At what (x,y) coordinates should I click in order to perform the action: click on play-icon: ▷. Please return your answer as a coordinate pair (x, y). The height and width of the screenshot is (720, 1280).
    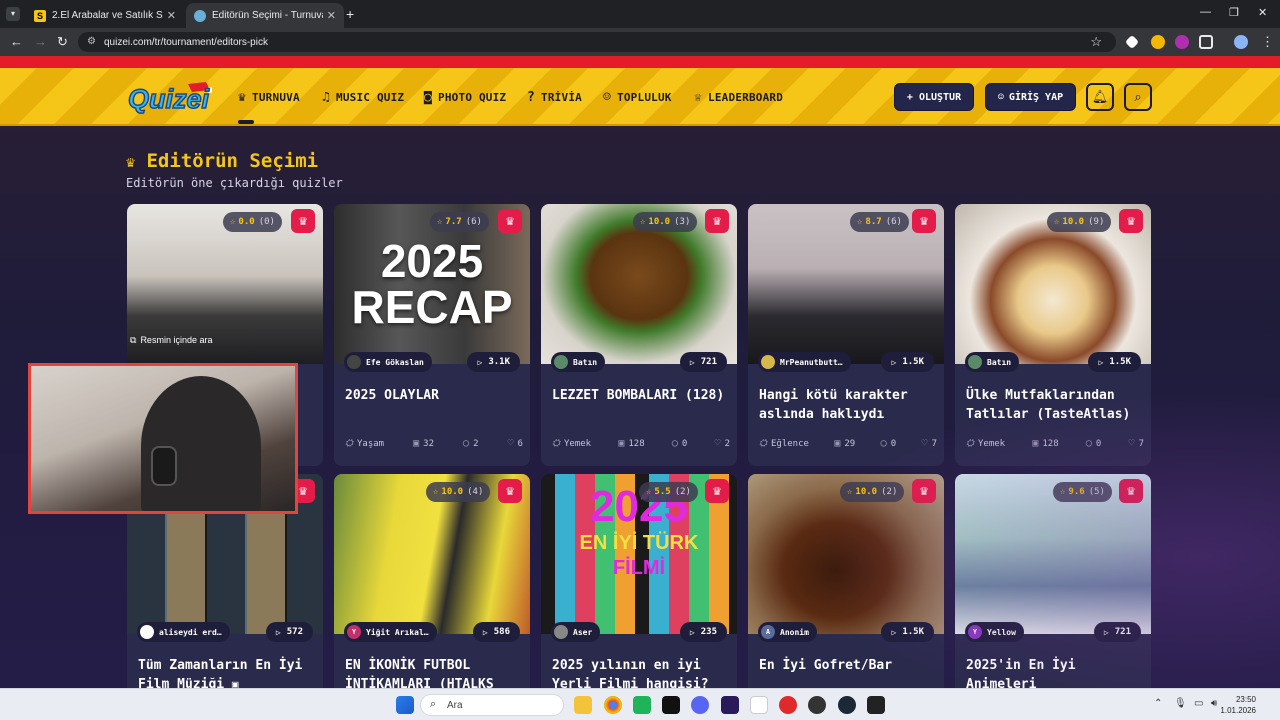
    Looking at the image, I should click on (894, 362).